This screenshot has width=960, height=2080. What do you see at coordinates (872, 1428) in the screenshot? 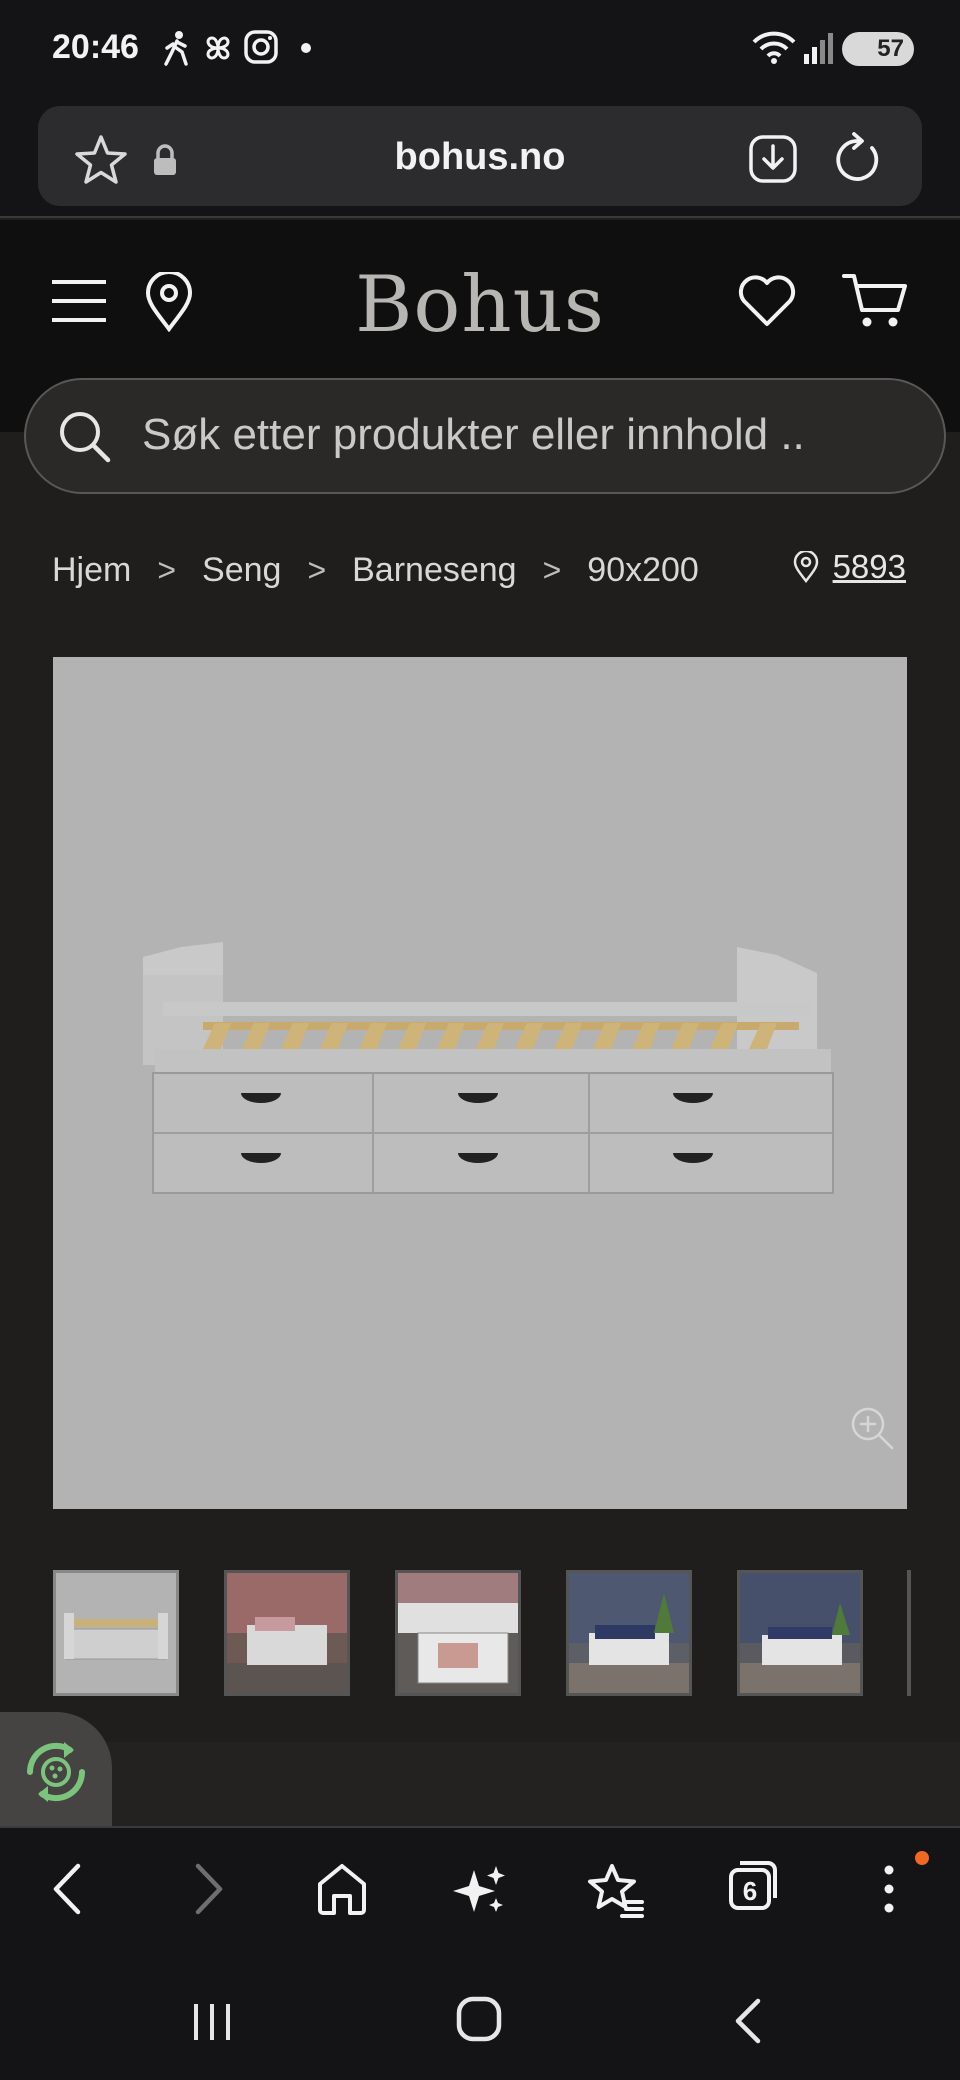
I see `zoom-in-icon` at bounding box center [872, 1428].